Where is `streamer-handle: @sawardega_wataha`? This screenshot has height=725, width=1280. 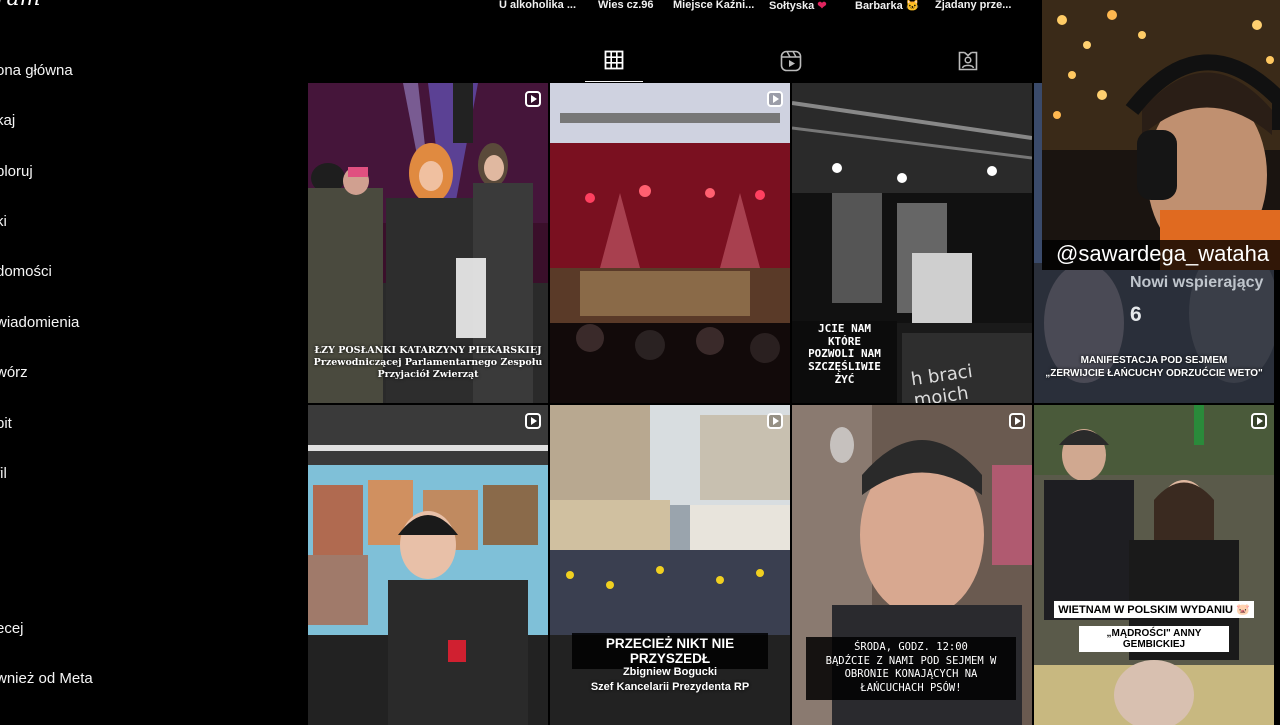 streamer-handle: @sawardega_wataha is located at coordinates (1163, 253).